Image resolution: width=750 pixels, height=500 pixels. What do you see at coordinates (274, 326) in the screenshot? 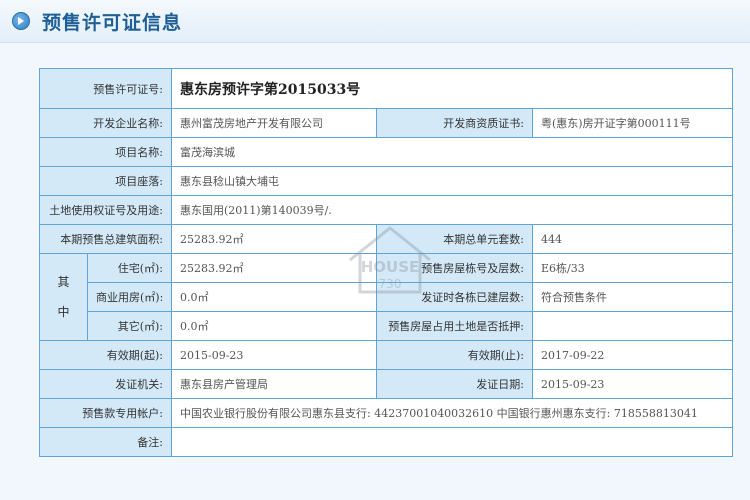
I see `other-value: 0.0㎡` at bounding box center [274, 326].